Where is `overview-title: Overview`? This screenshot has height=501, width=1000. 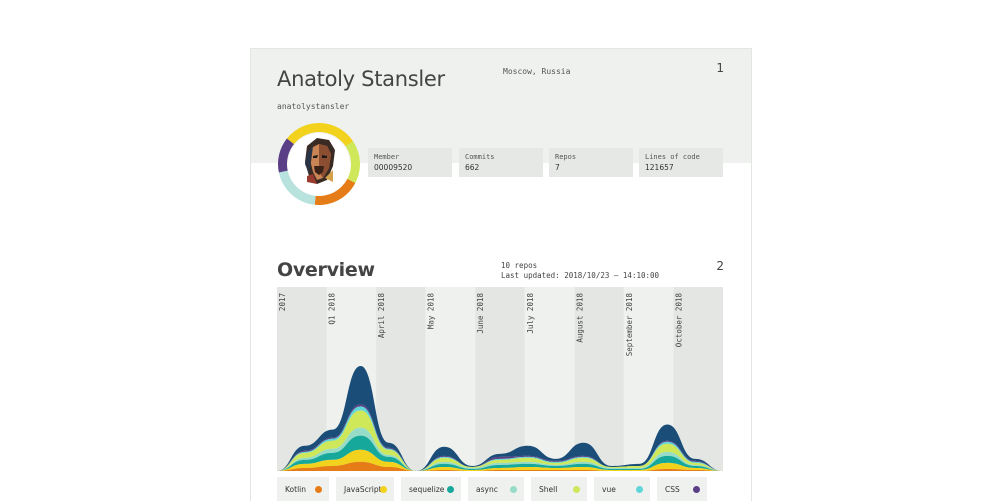
overview-title: Overview is located at coordinates (326, 270).